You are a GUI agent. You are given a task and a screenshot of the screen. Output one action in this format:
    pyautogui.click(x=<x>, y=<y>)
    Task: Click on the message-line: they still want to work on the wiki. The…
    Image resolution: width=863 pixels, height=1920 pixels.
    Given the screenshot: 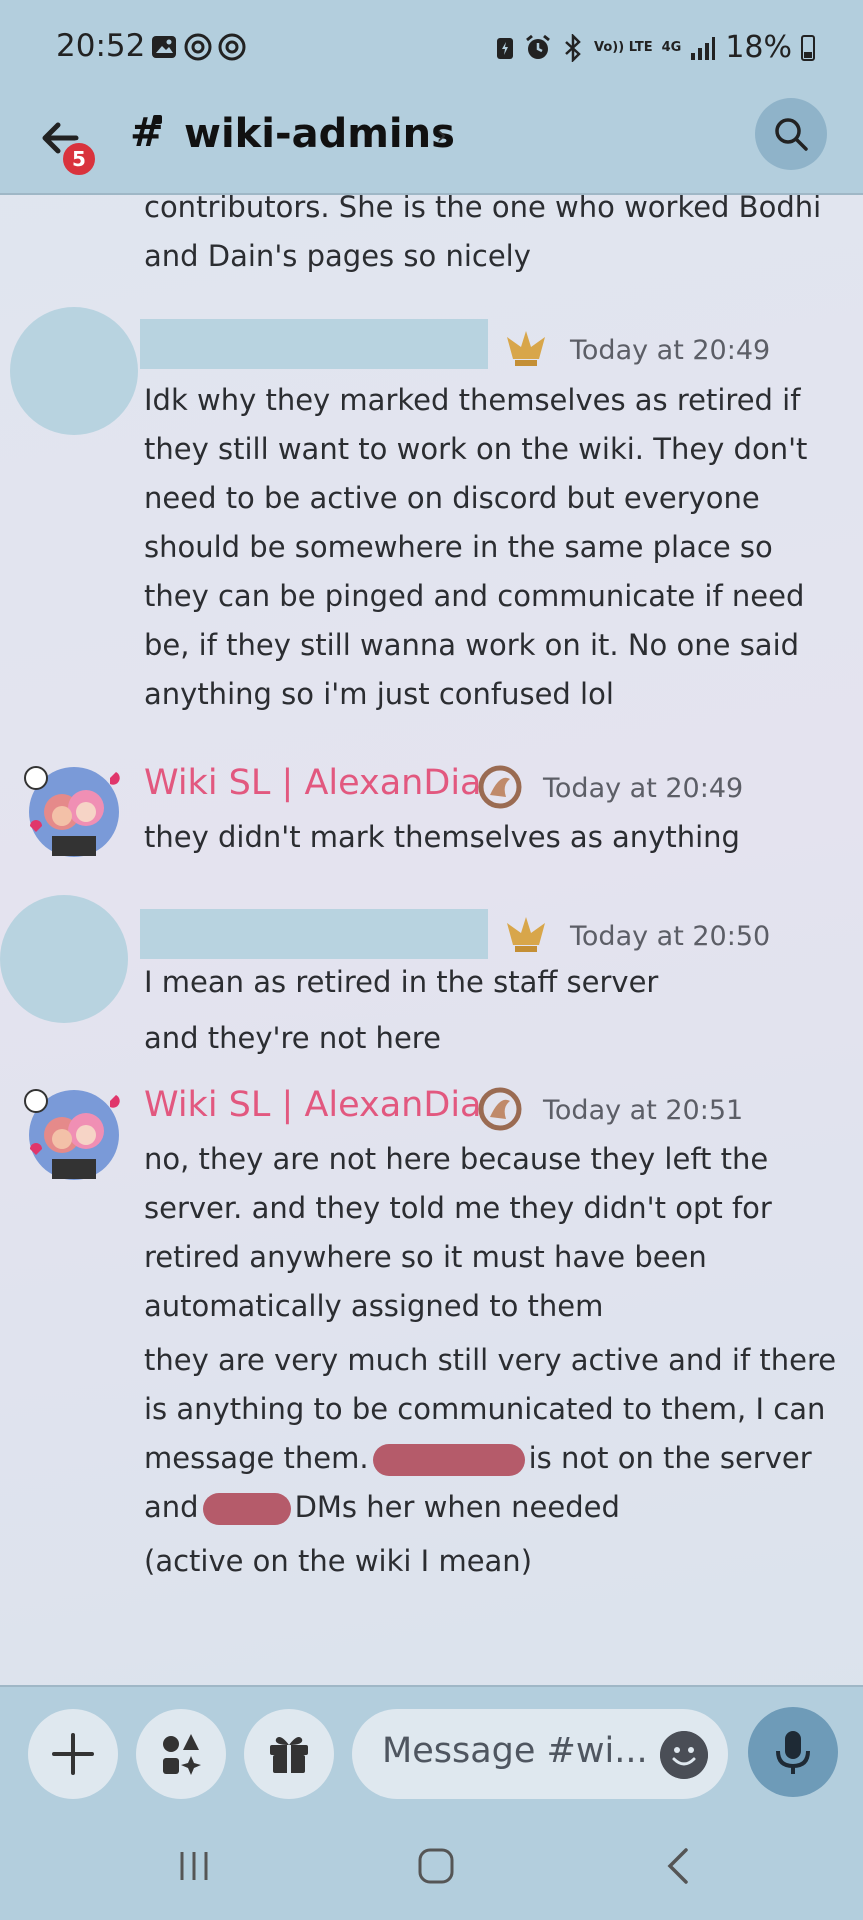 What is the action you would take?
    pyautogui.click(x=476, y=449)
    